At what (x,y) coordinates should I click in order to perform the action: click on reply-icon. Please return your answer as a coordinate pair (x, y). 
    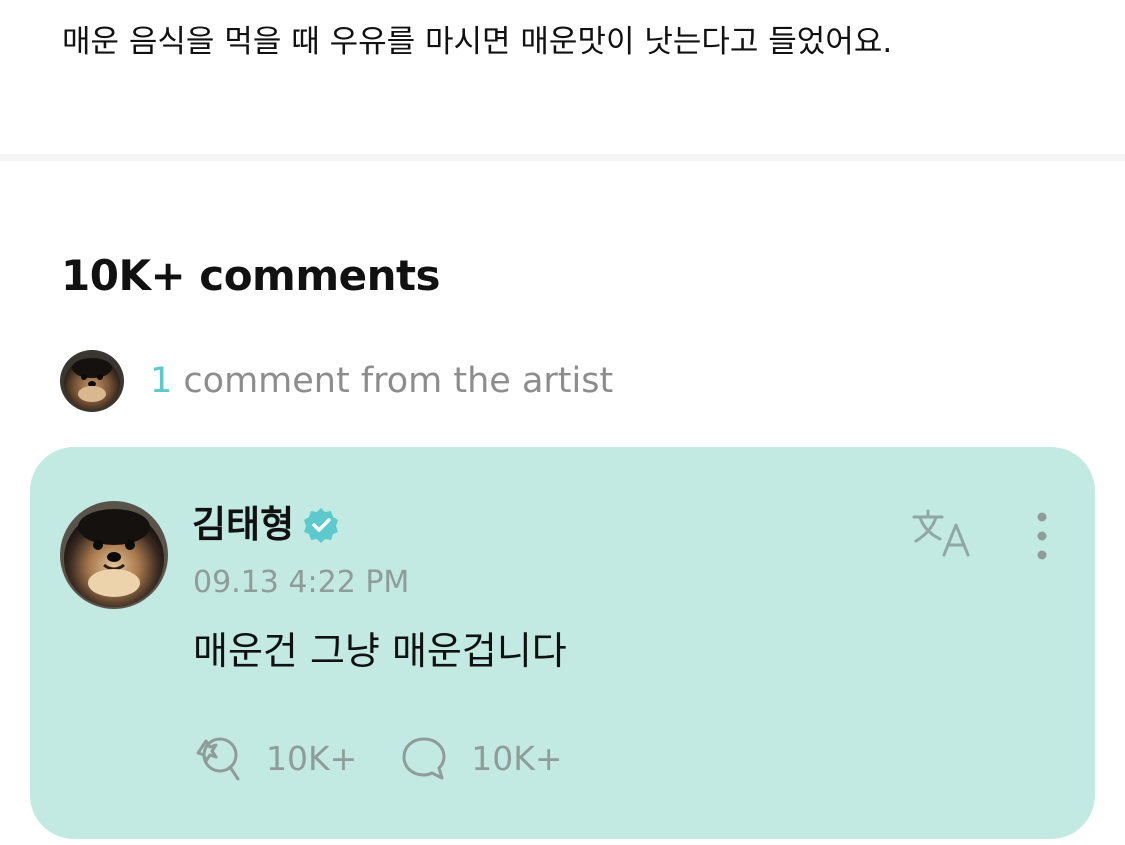
    Looking at the image, I should click on (424, 758).